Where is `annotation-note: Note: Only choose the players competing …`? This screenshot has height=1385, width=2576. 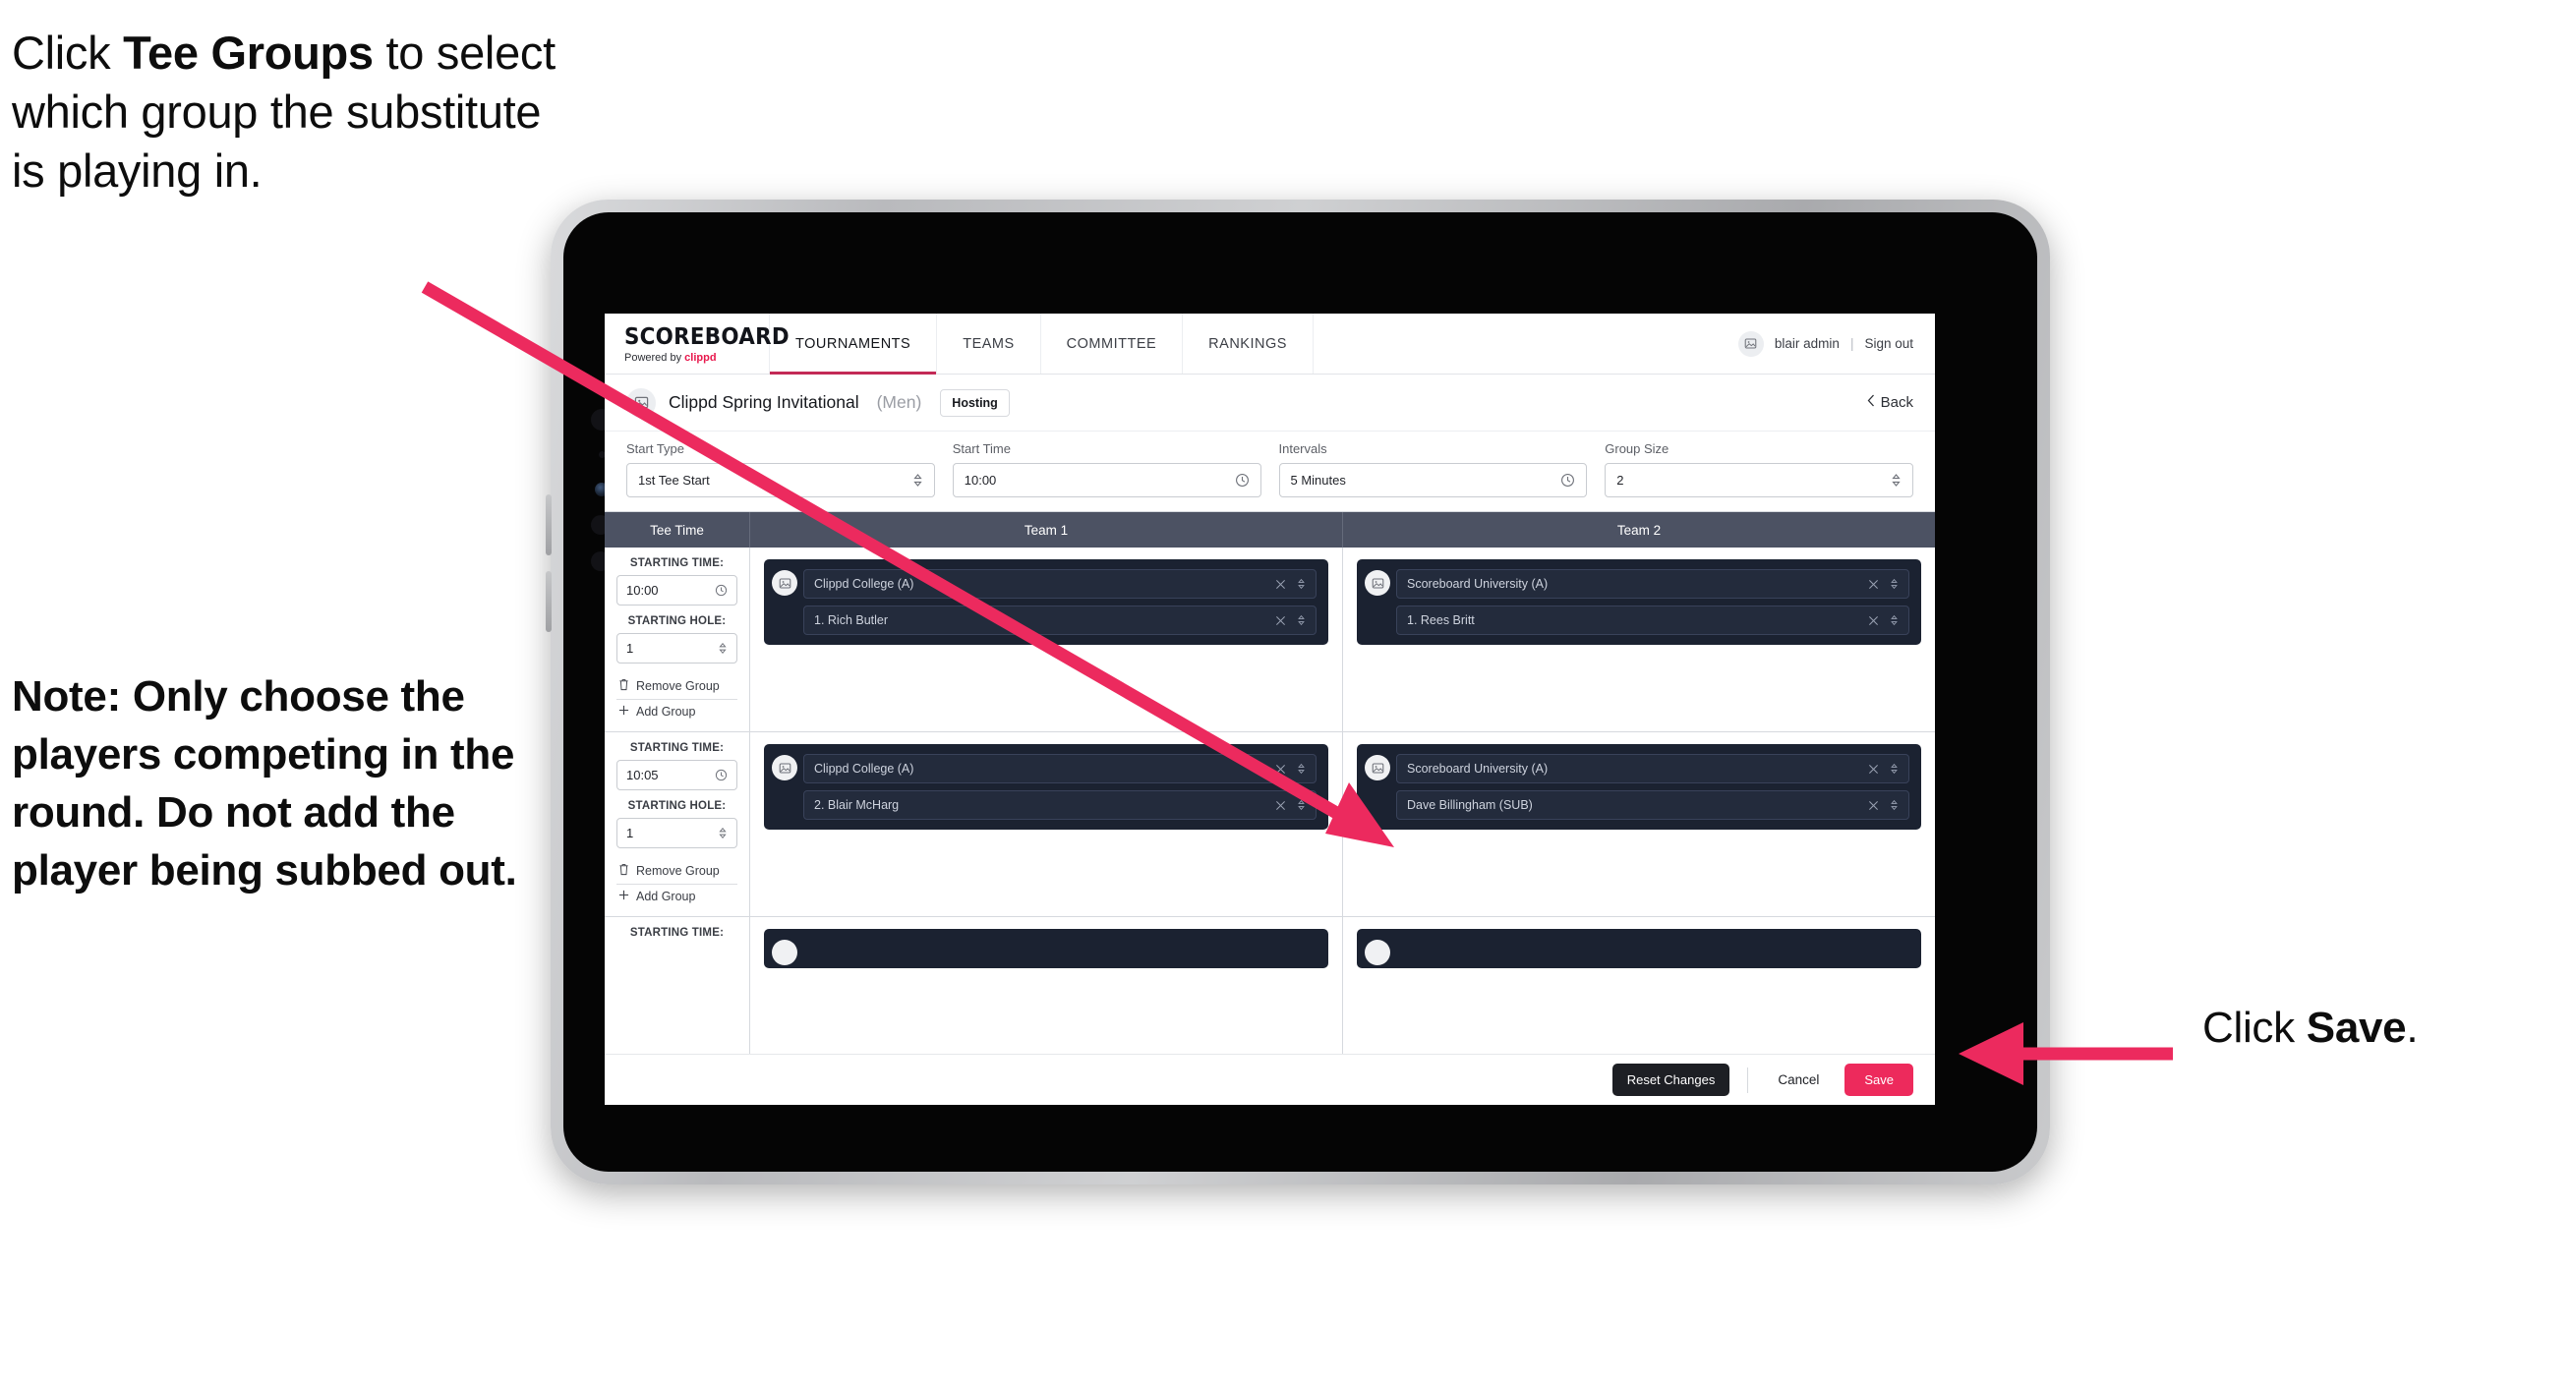
annotation-note: Note: Only choose the players competing … is located at coordinates (264, 783).